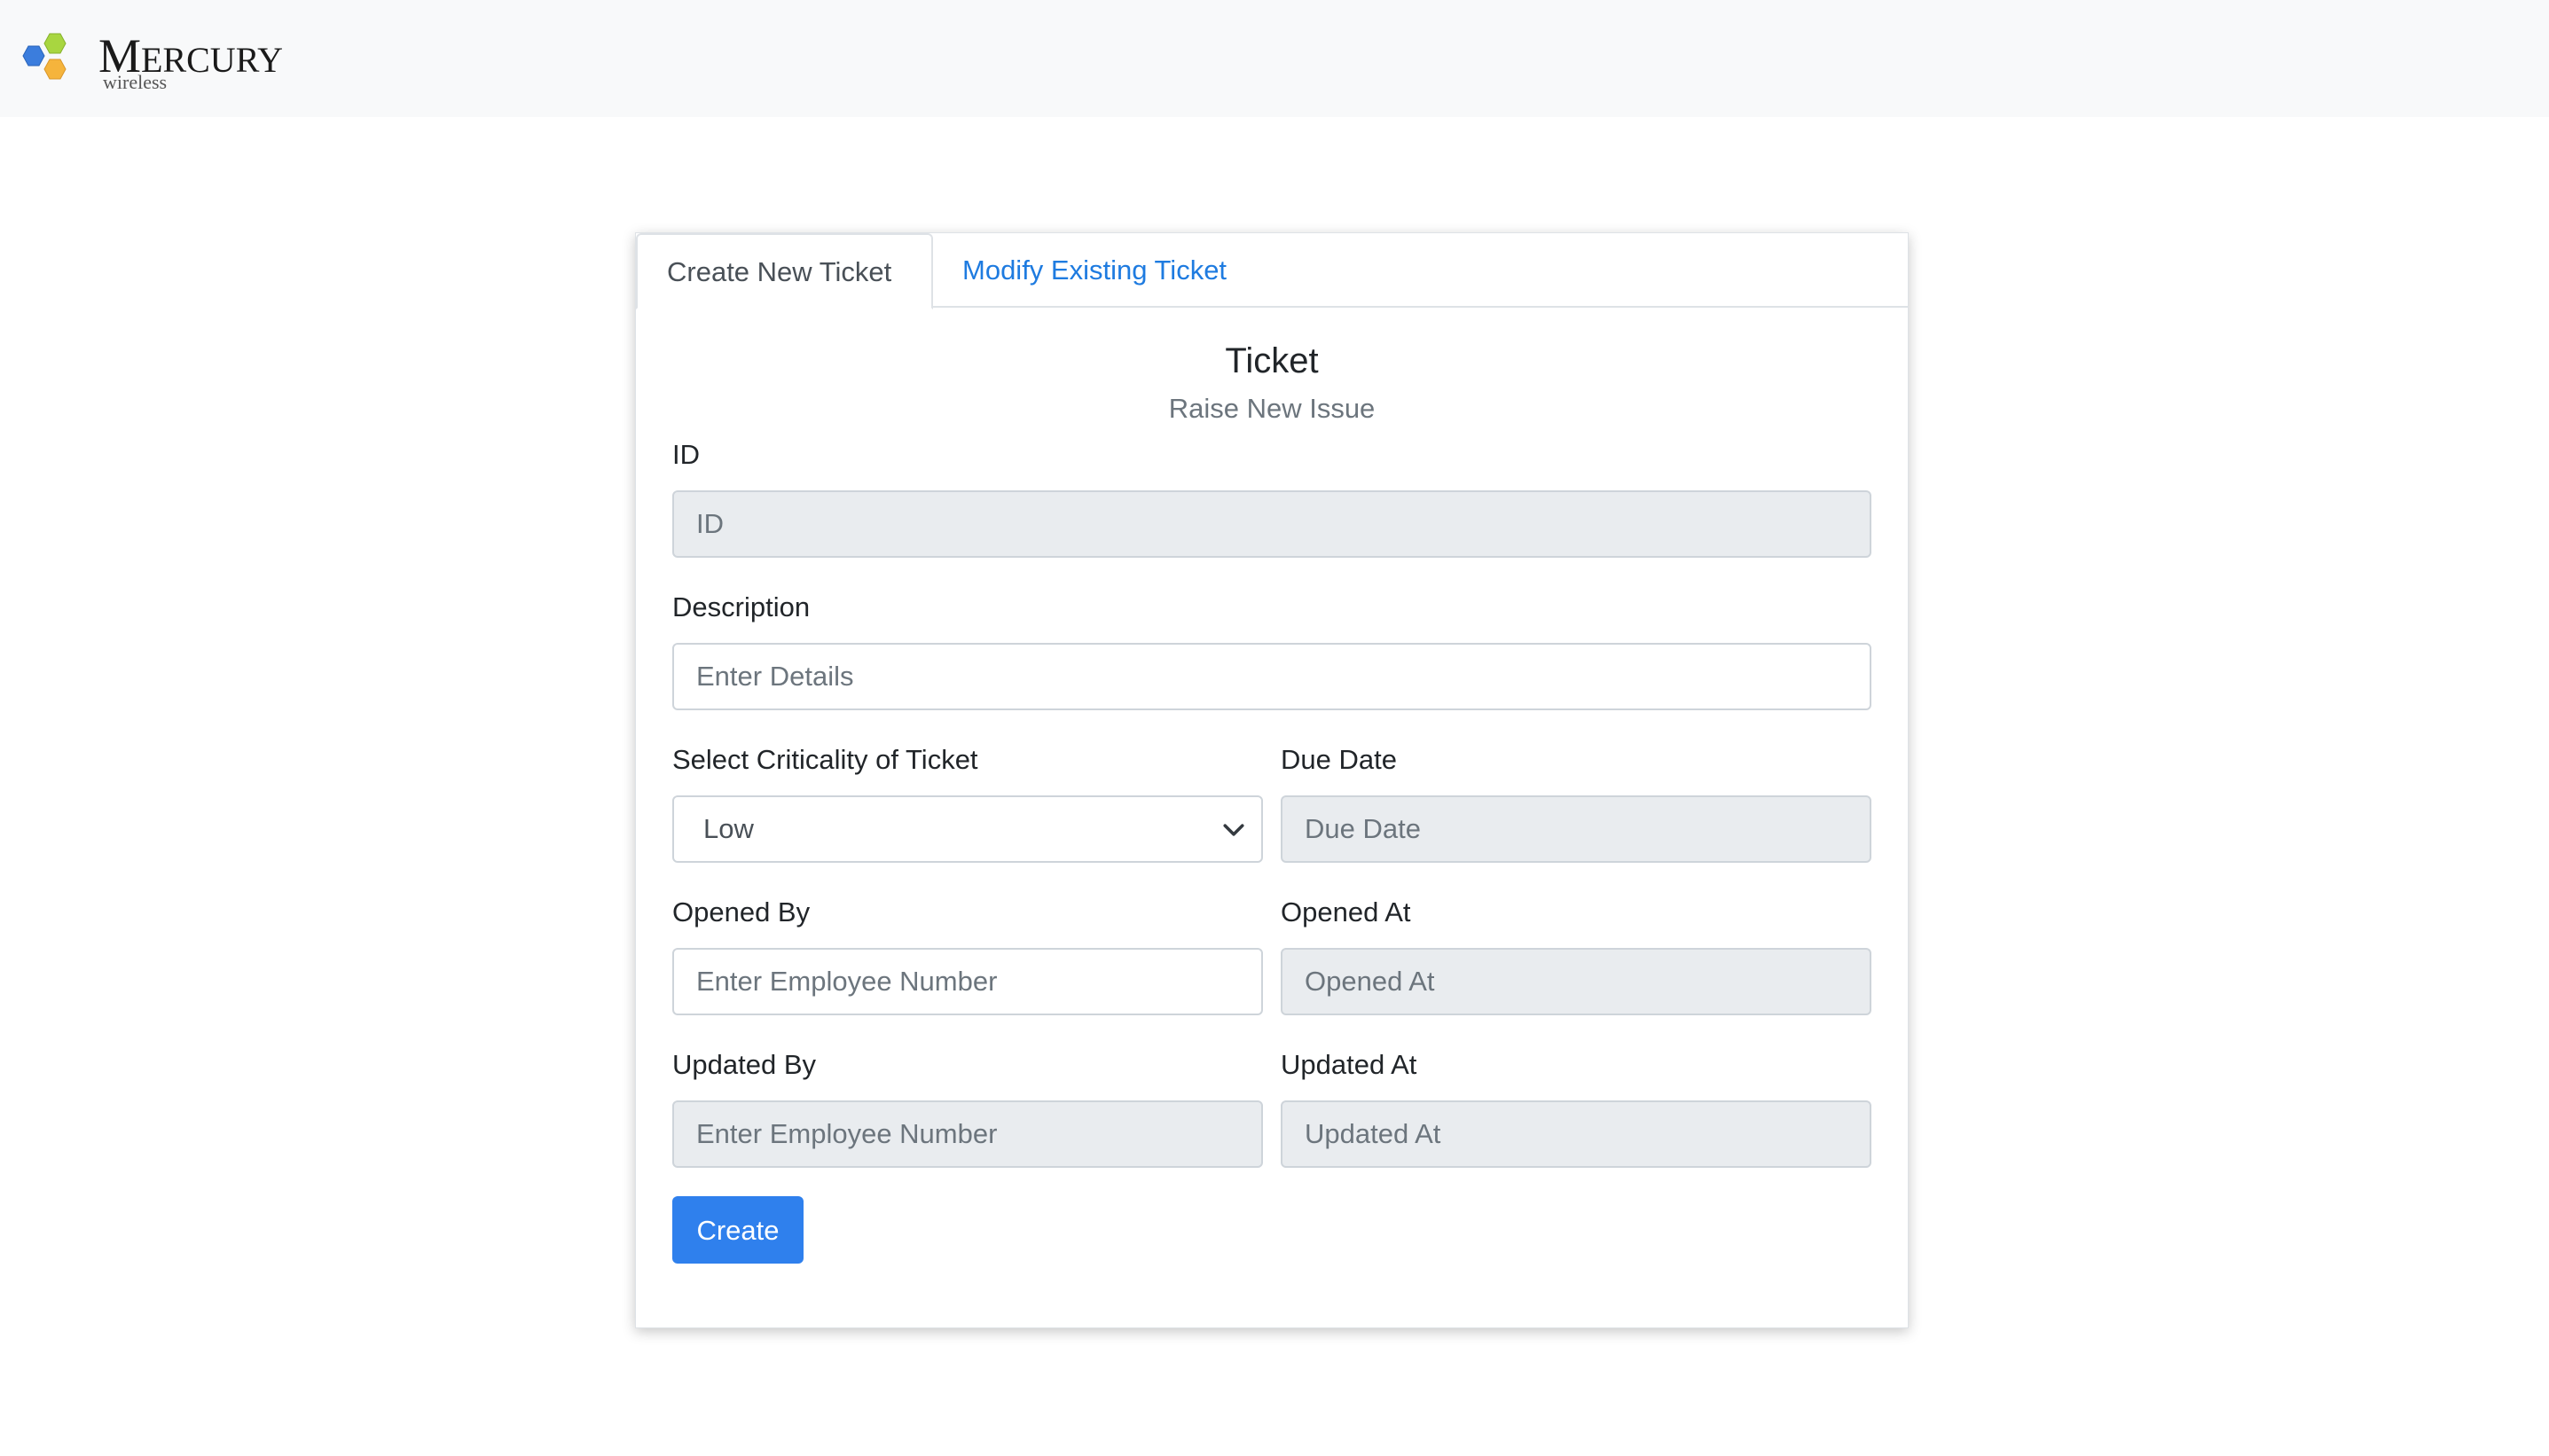 The height and width of the screenshot is (1456, 2549). I want to click on create-button: Create, so click(738, 1230).